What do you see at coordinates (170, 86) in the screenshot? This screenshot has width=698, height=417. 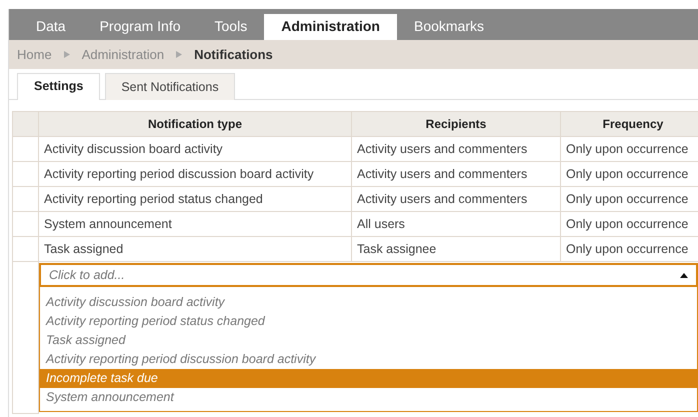 I see `sub-tab: Sent Notifications` at bounding box center [170, 86].